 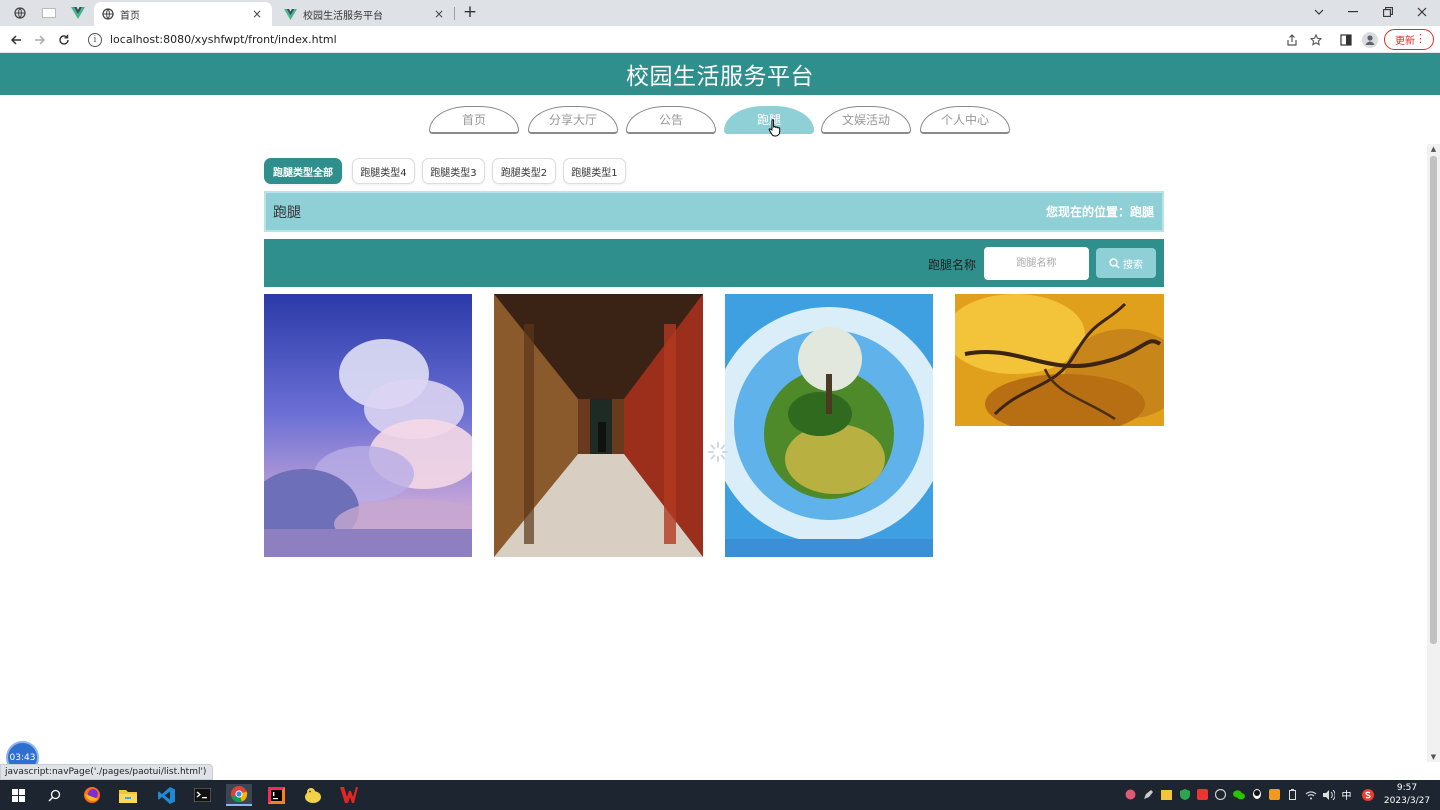 I want to click on category-all-button: 跑腿类型全部, so click(x=303, y=171).